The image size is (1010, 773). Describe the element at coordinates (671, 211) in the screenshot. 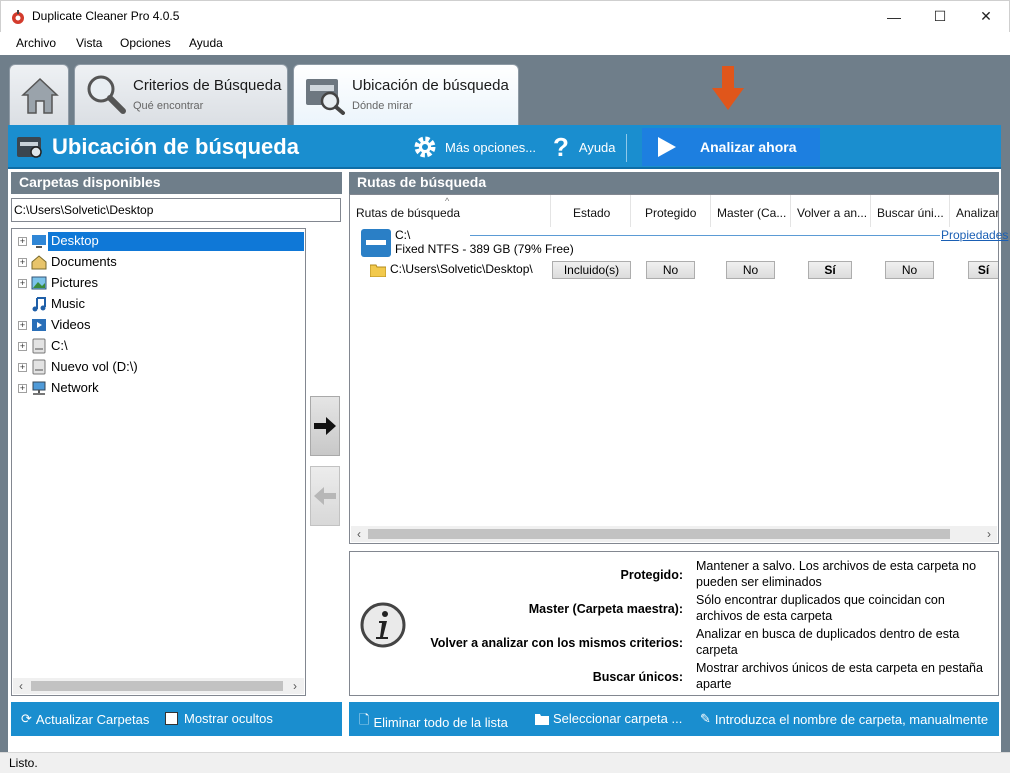

I see `column-header-protegido: Protegido` at that location.